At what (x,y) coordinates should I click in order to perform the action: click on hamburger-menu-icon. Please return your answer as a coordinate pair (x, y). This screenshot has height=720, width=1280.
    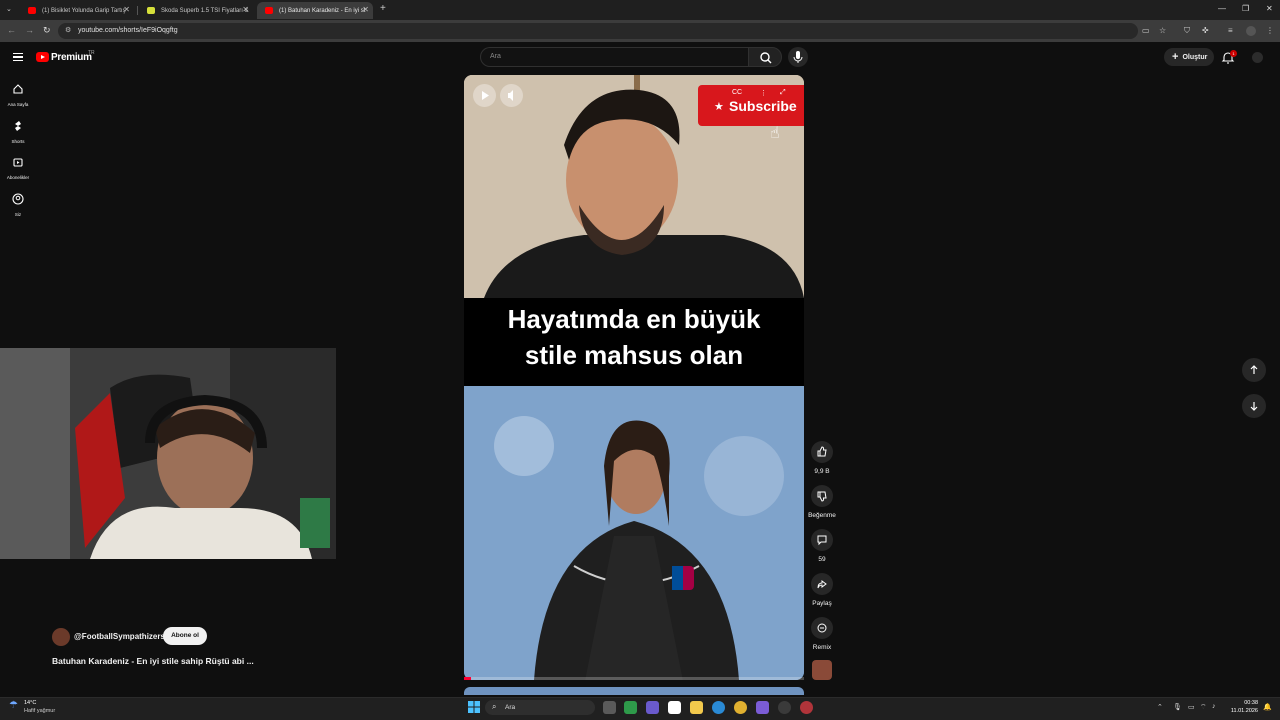
    Looking at the image, I should click on (18, 57).